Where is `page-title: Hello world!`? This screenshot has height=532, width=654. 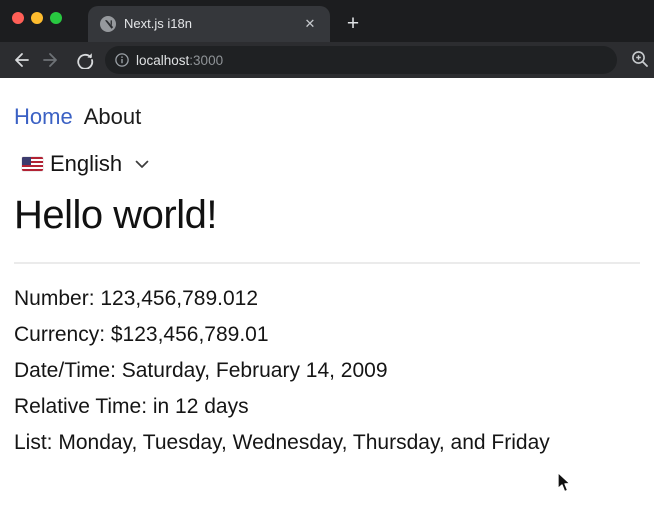
page-title: Hello world! is located at coordinates (115, 215).